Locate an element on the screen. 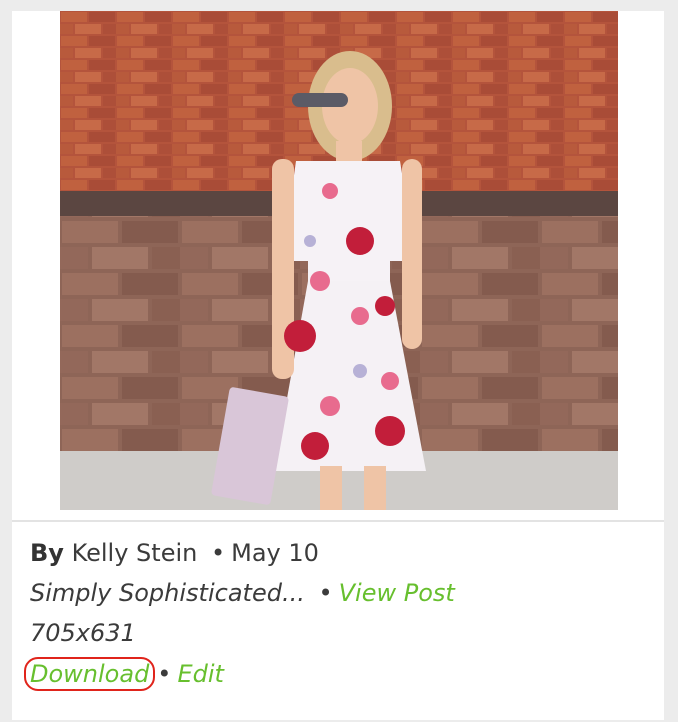 The image size is (678, 722). download-link: Download is located at coordinates (89, 674).